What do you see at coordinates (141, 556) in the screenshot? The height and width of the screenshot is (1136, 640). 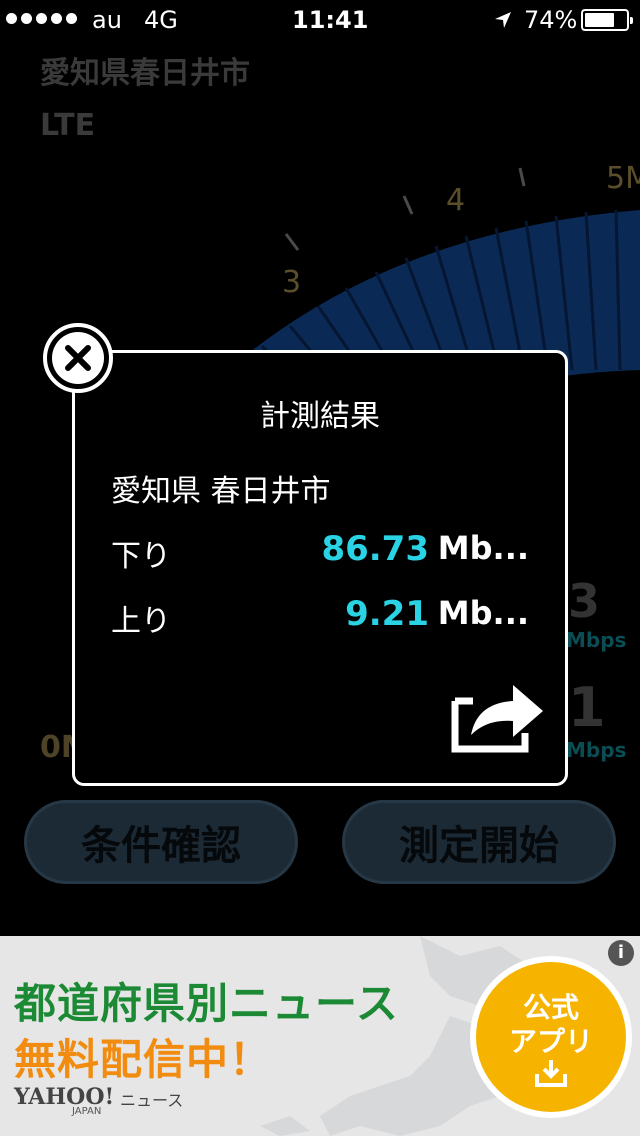 I see `download-label: 下り` at bounding box center [141, 556].